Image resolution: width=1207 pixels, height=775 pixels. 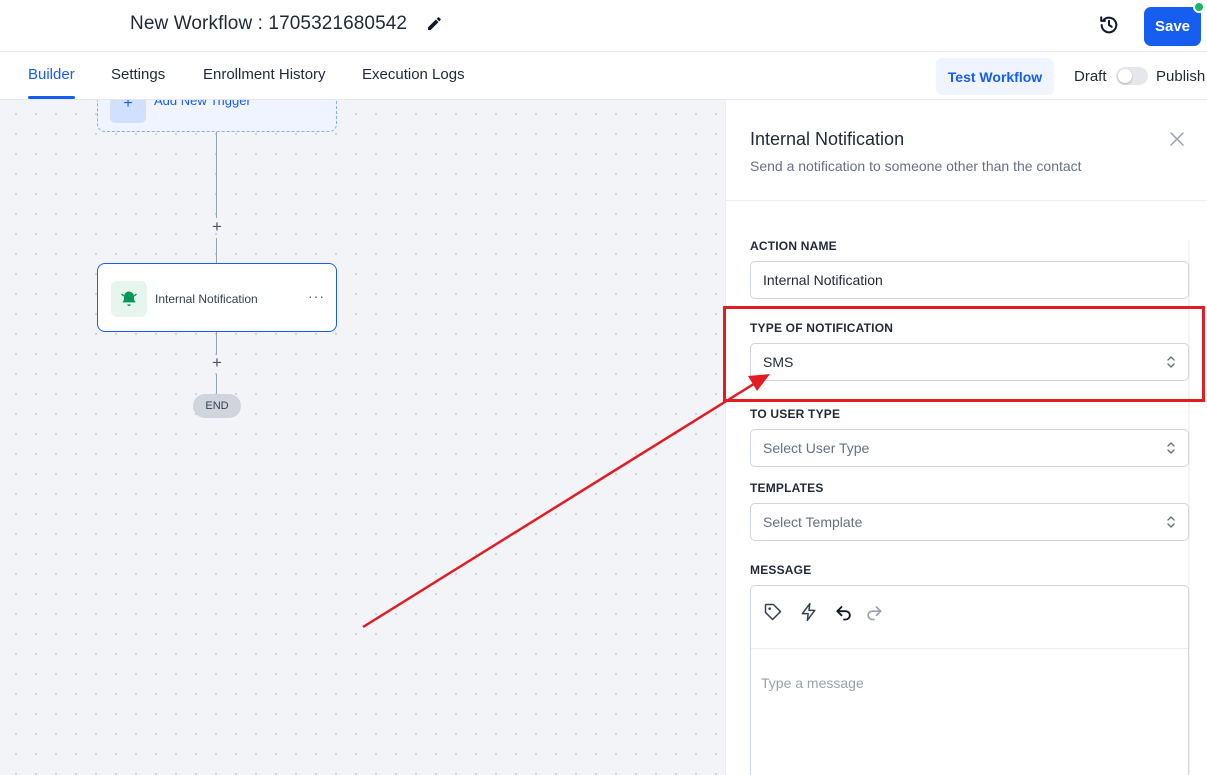 I want to click on action-icon-container, so click(x=129, y=299).